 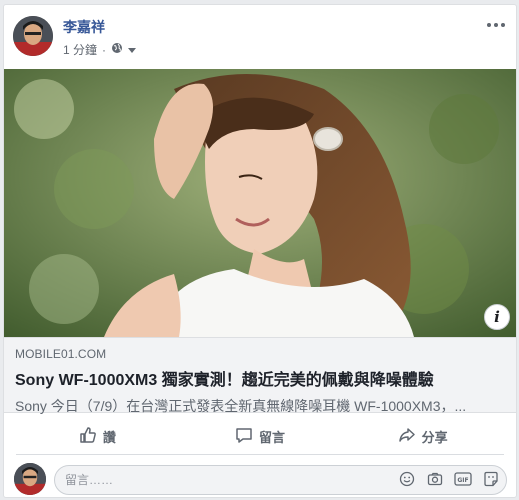 I want to click on comment-tools: GIF, so click(x=449, y=479).